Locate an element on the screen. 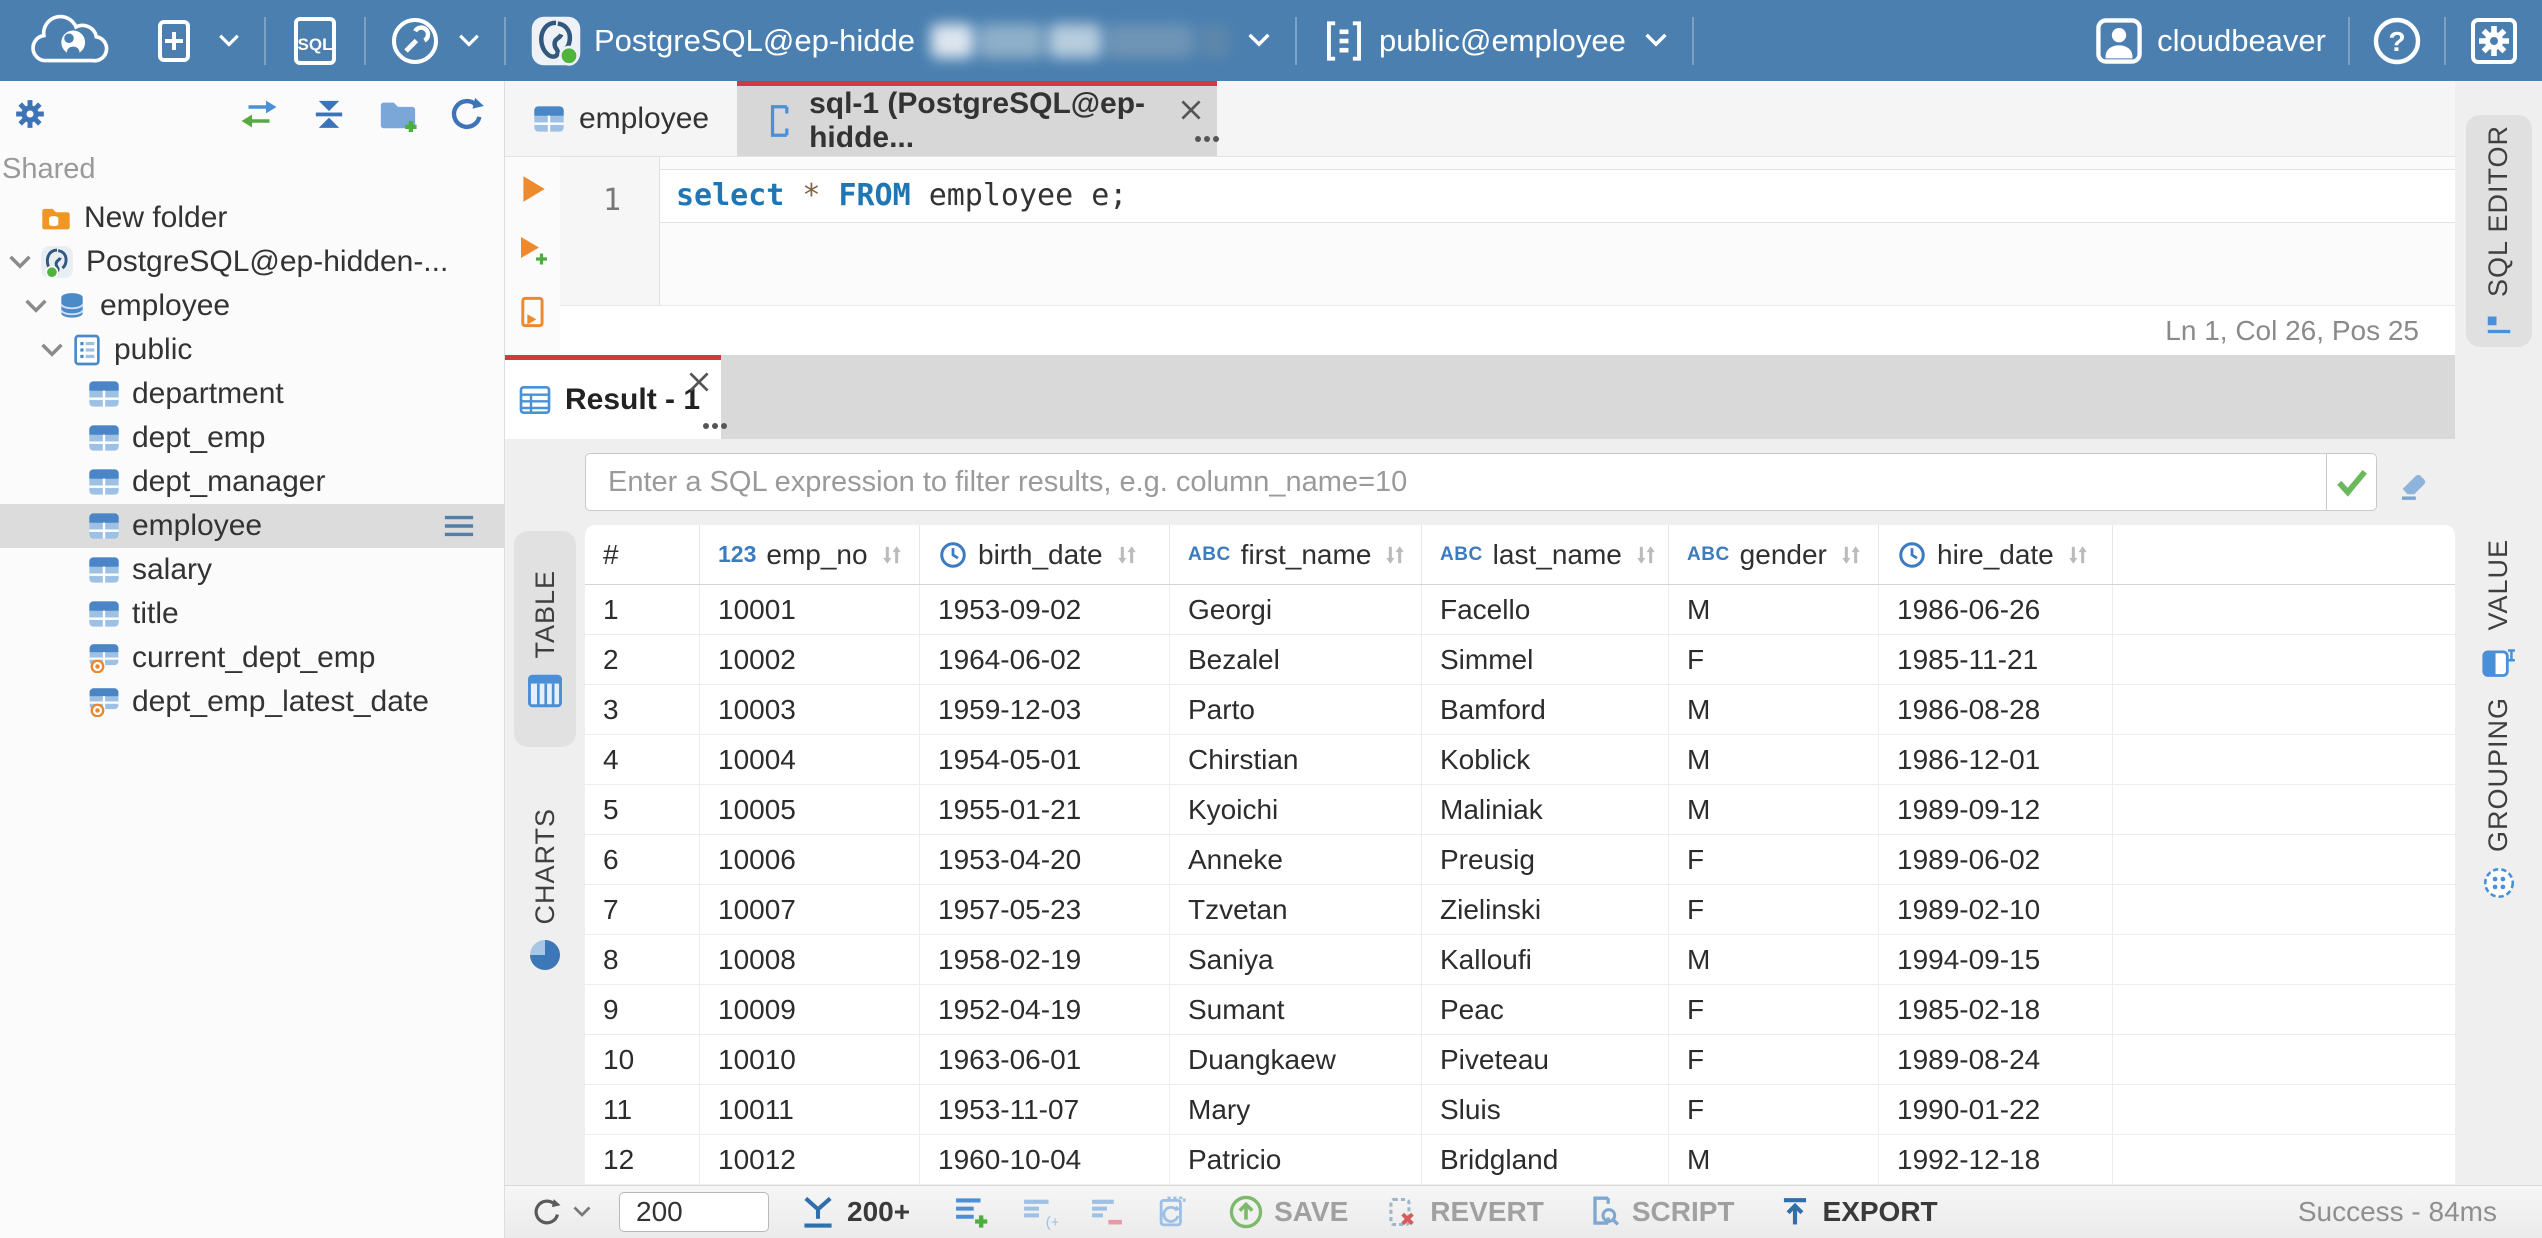 This screenshot has height=1238, width=2542. fetch-more-button: 200+ is located at coordinates (854, 1212).